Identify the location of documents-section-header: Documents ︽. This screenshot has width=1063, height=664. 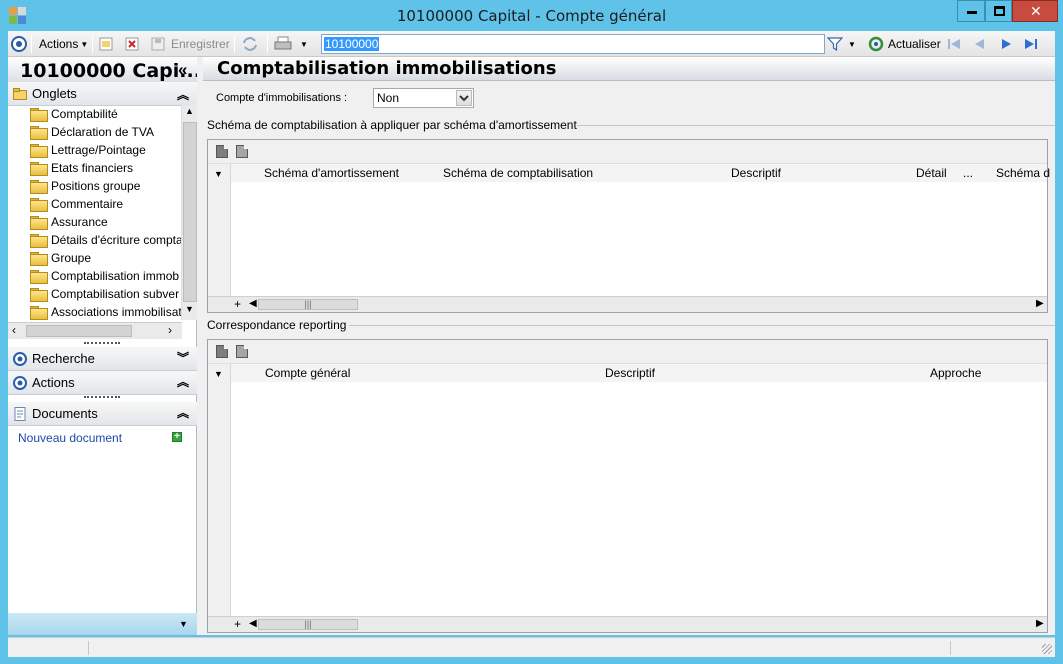
(102, 414).